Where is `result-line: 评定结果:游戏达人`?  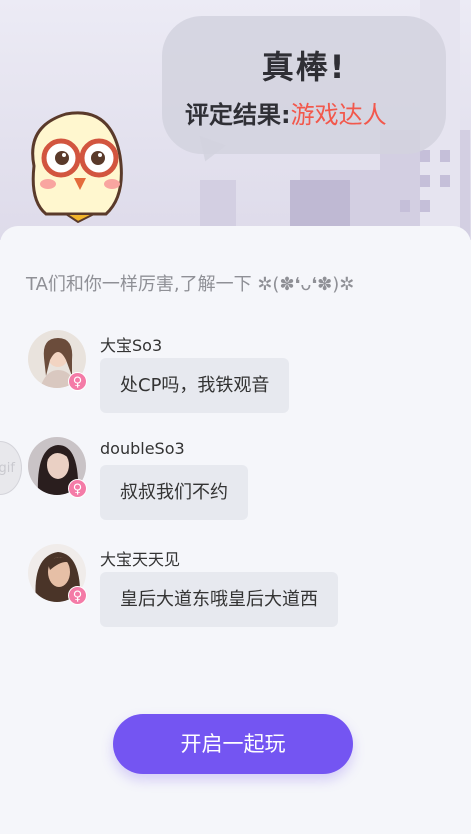 result-line: 评定结果:游戏达人 is located at coordinates (286, 112).